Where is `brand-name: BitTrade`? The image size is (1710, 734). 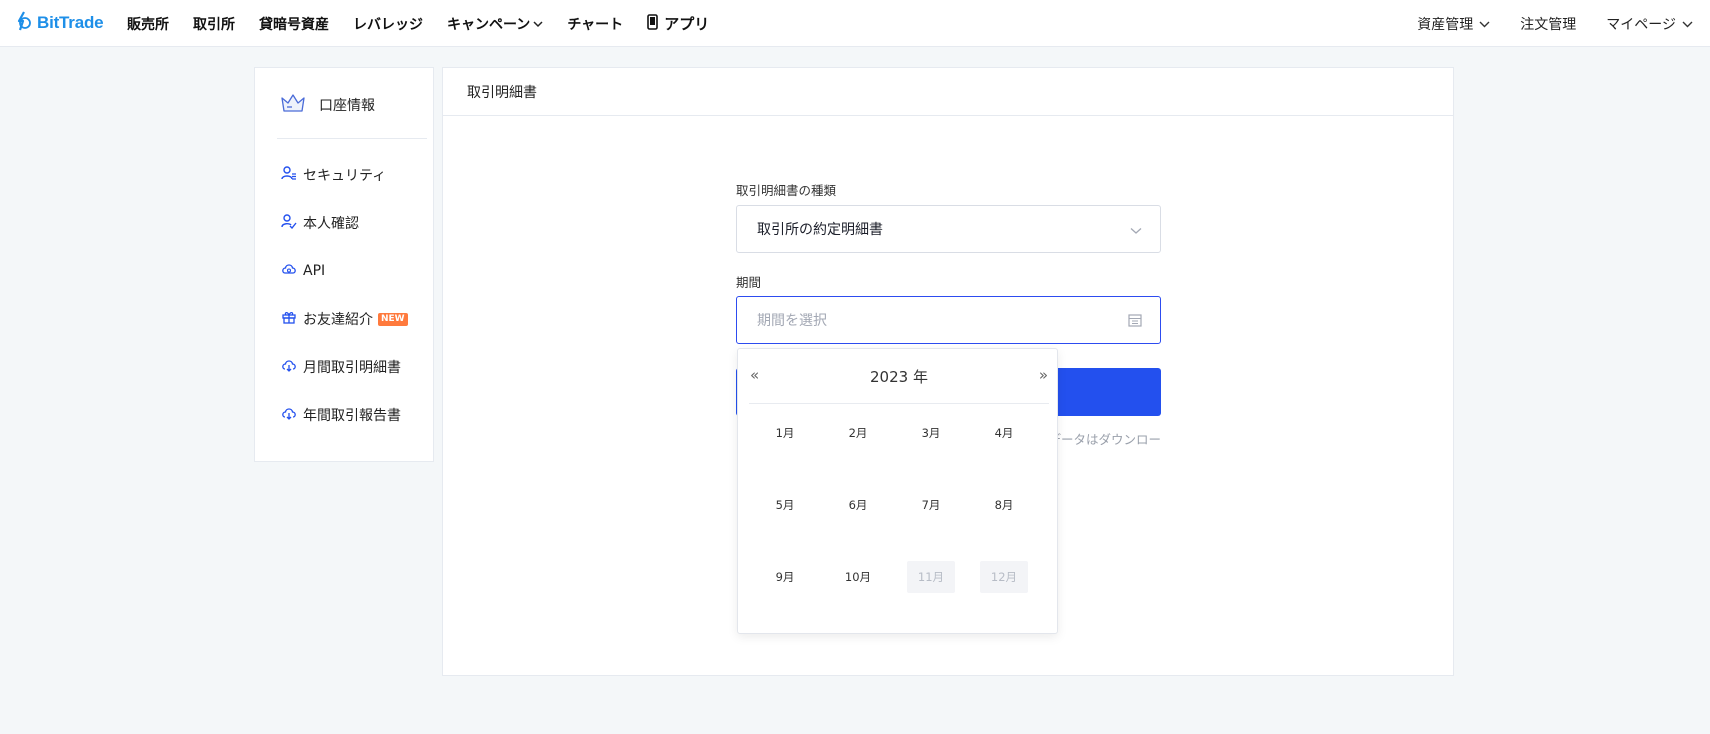 brand-name: BitTrade is located at coordinates (70, 22).